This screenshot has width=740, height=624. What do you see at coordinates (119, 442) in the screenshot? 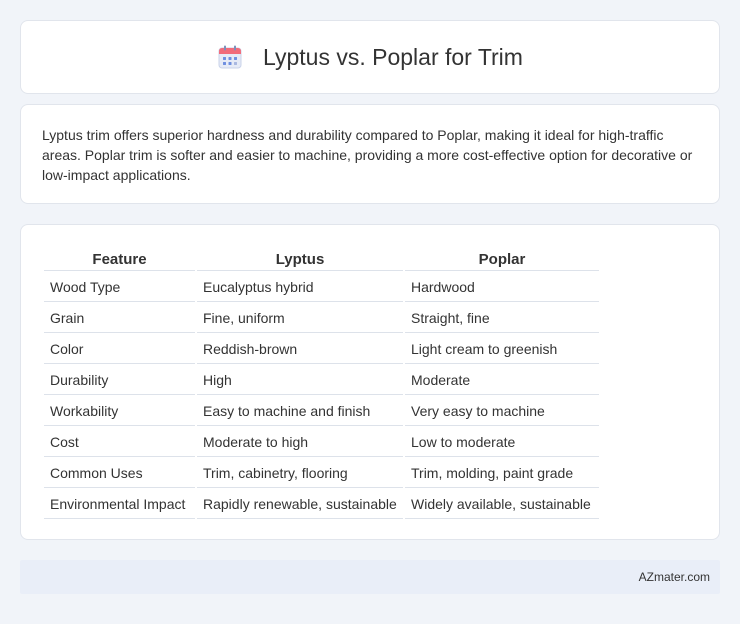
I see `cell-feature: Cost` at bounding box center [119, 442].